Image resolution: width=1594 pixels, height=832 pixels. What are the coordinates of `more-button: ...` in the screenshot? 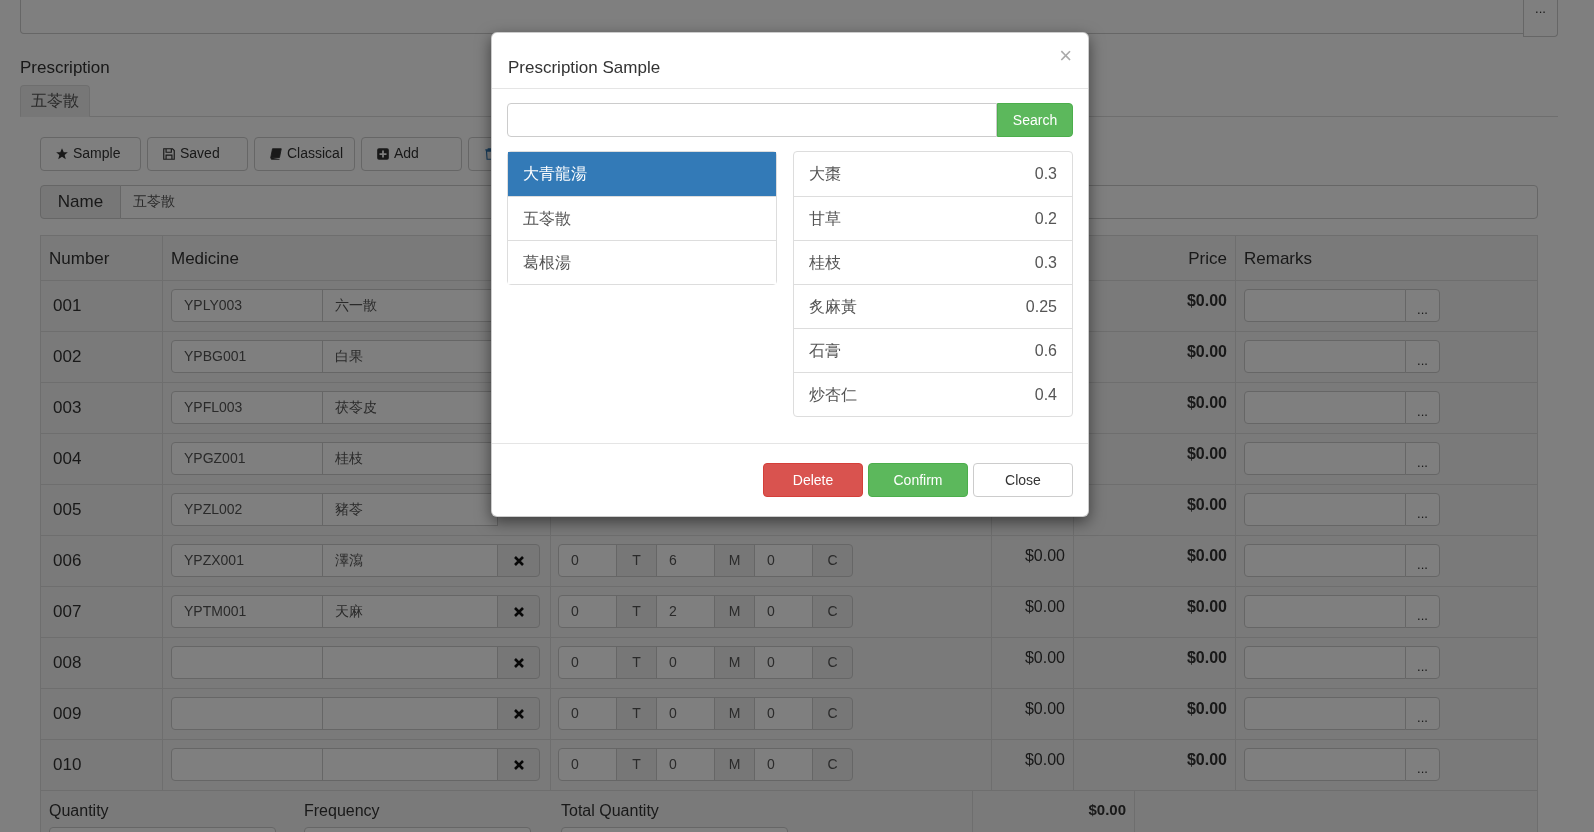 It's located at (1540, 18).